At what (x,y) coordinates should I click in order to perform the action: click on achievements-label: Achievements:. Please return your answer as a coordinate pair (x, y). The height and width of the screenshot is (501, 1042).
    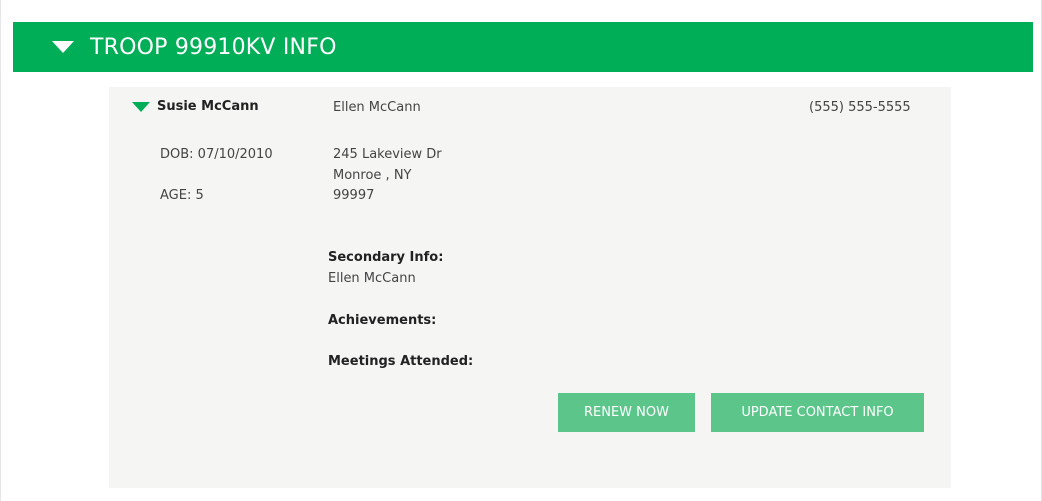
    Looking at the image, I should click on (382, 320).